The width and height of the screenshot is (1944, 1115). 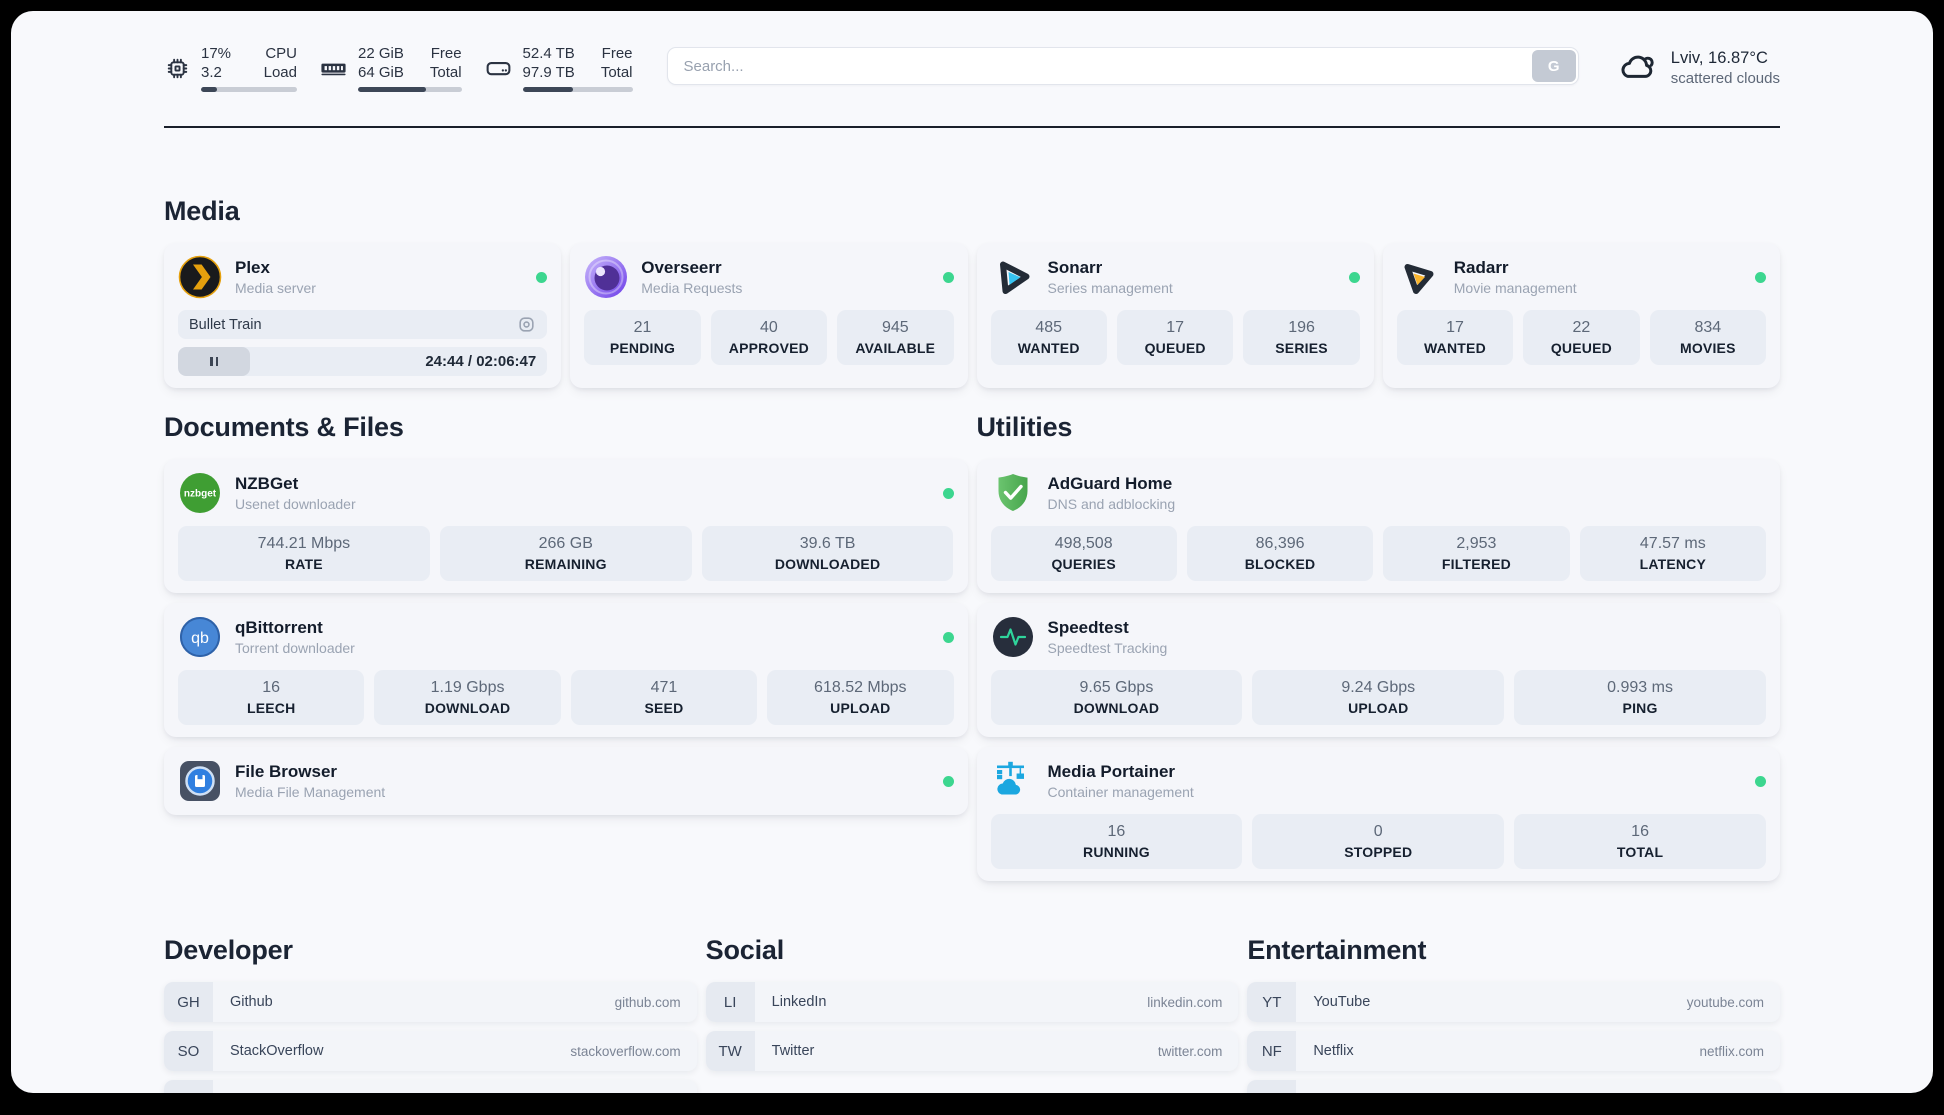 What do you see at coordinates (1083, 564) in the screenshot?
I see `stat-label: QUERIES` at bounding box center [1083, 564].